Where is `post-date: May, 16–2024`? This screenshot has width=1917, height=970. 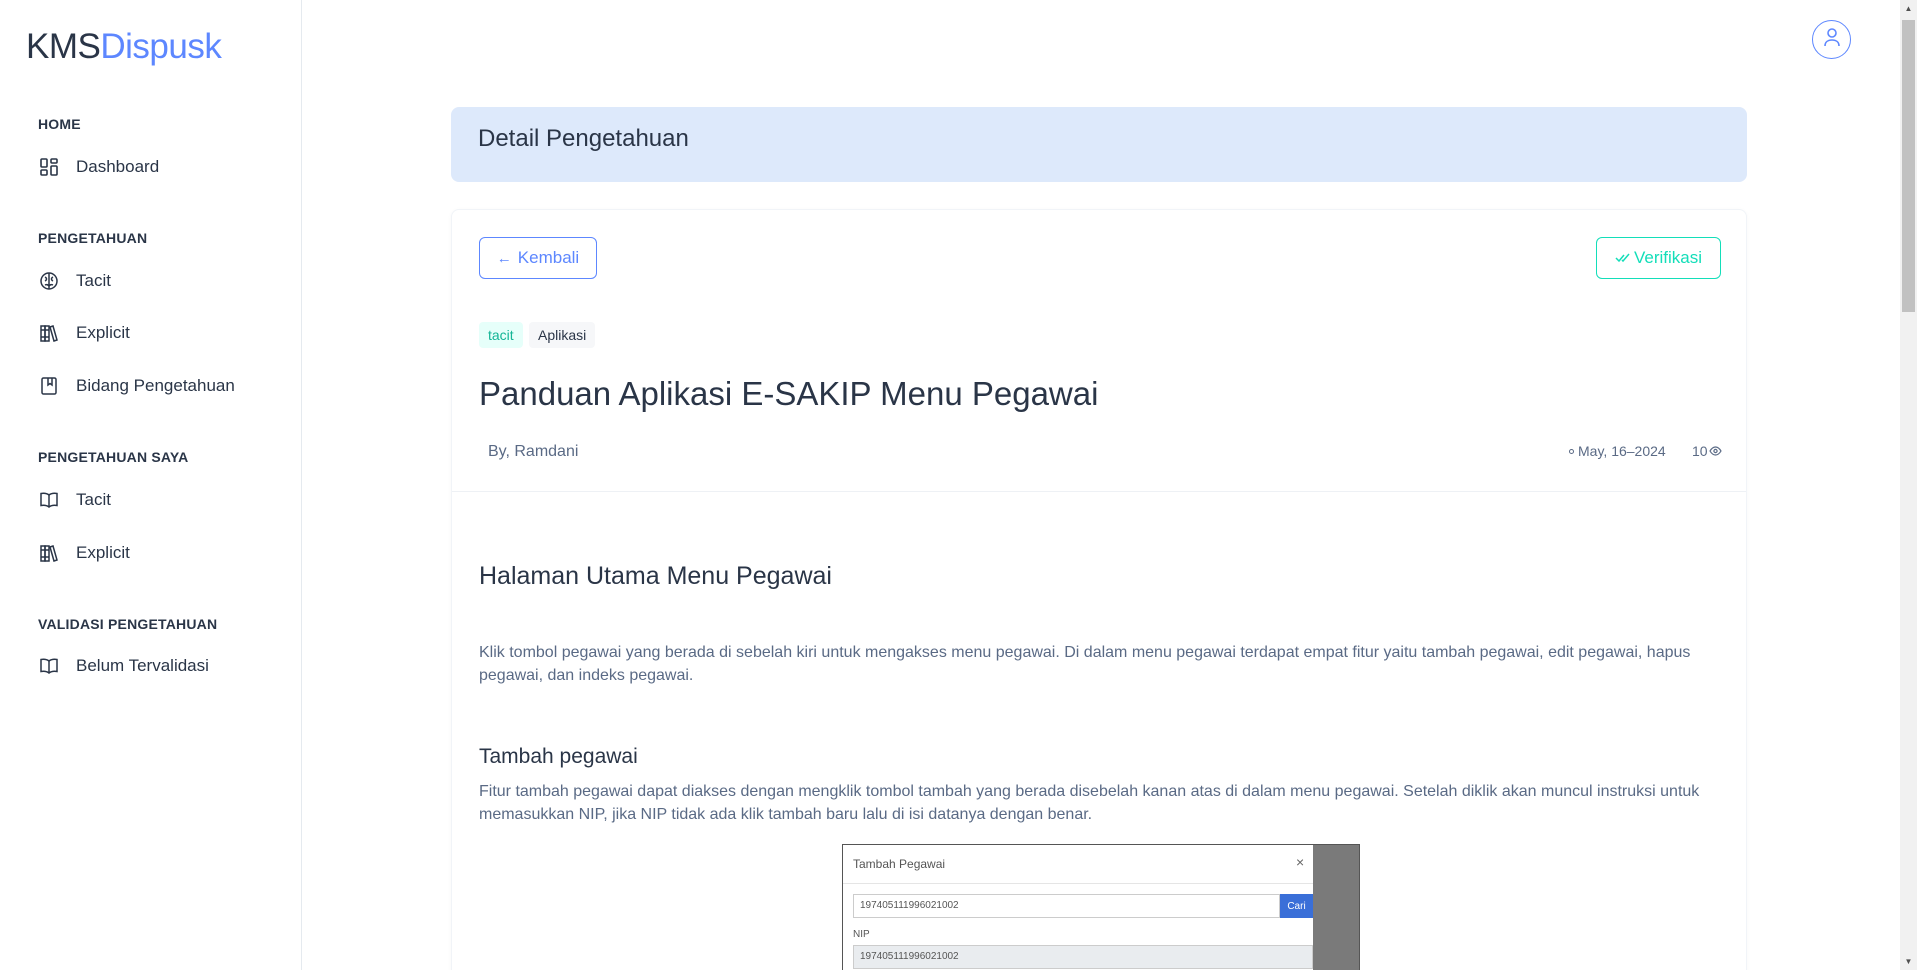
post-date: May, 16–2024 is located at coordinates (1617, 451).